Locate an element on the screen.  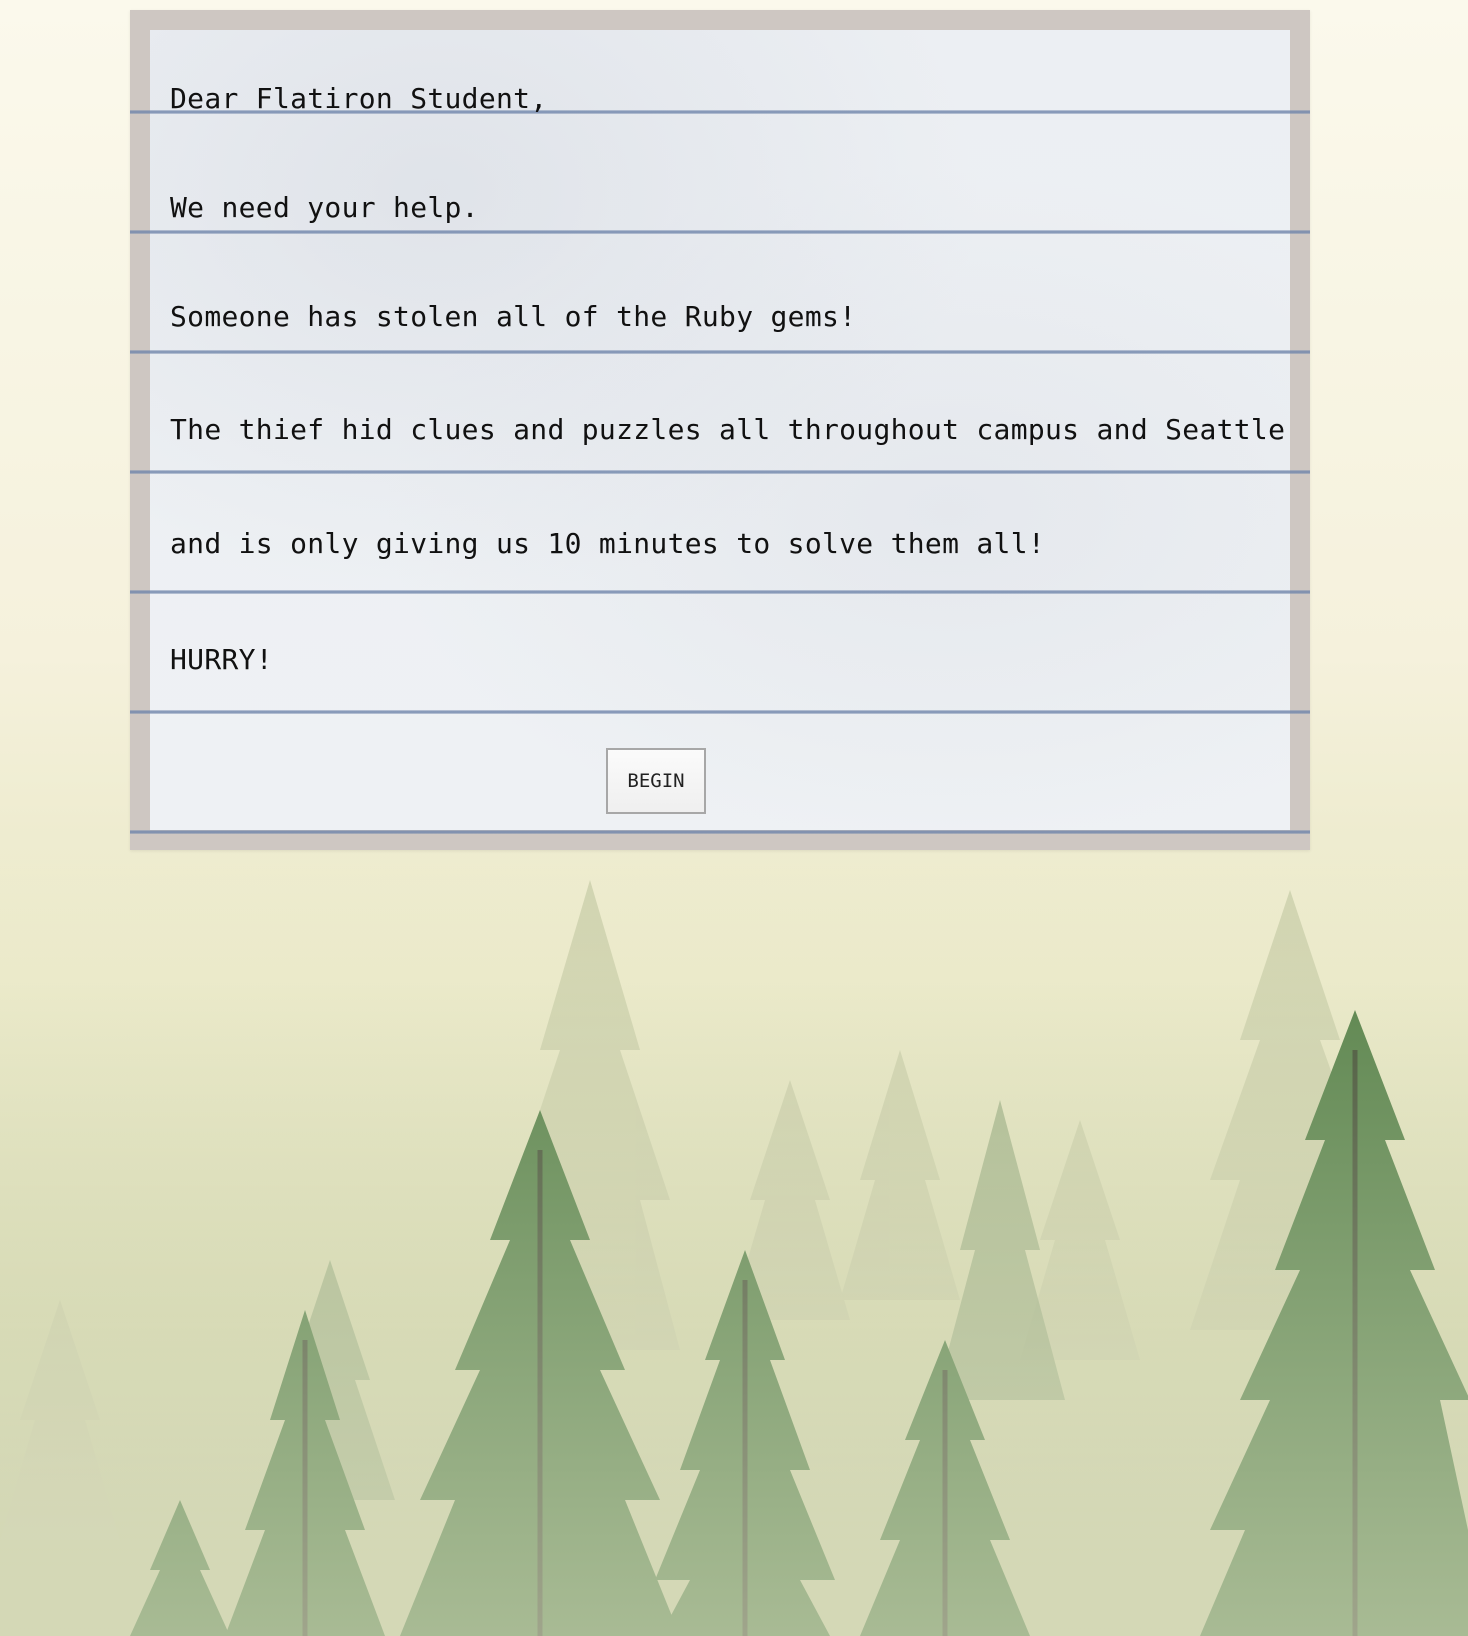
letter-line-stolen: Someone has stolen all of the Ruby gems! is located at coordinates (513, 316).